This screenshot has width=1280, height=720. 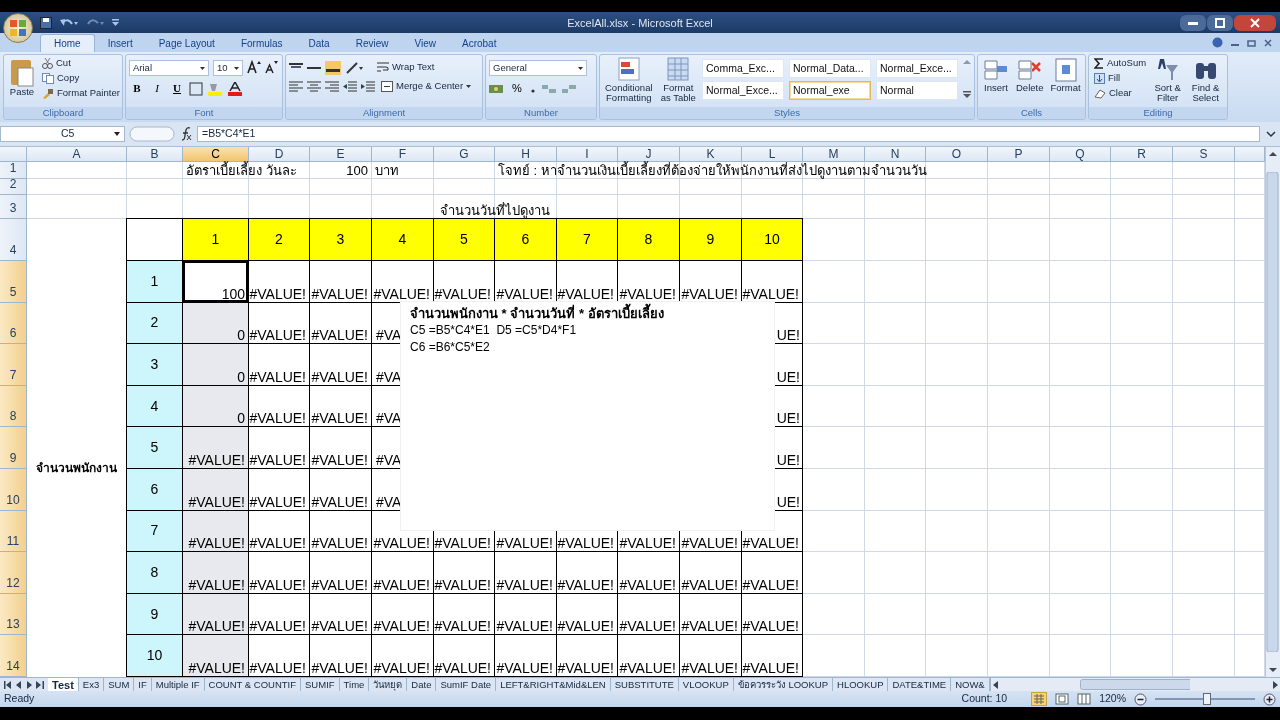 What do you see at coordinates (155, 154) in the screenshot?
I see `column-header: B` at bounding box center [155, 154].